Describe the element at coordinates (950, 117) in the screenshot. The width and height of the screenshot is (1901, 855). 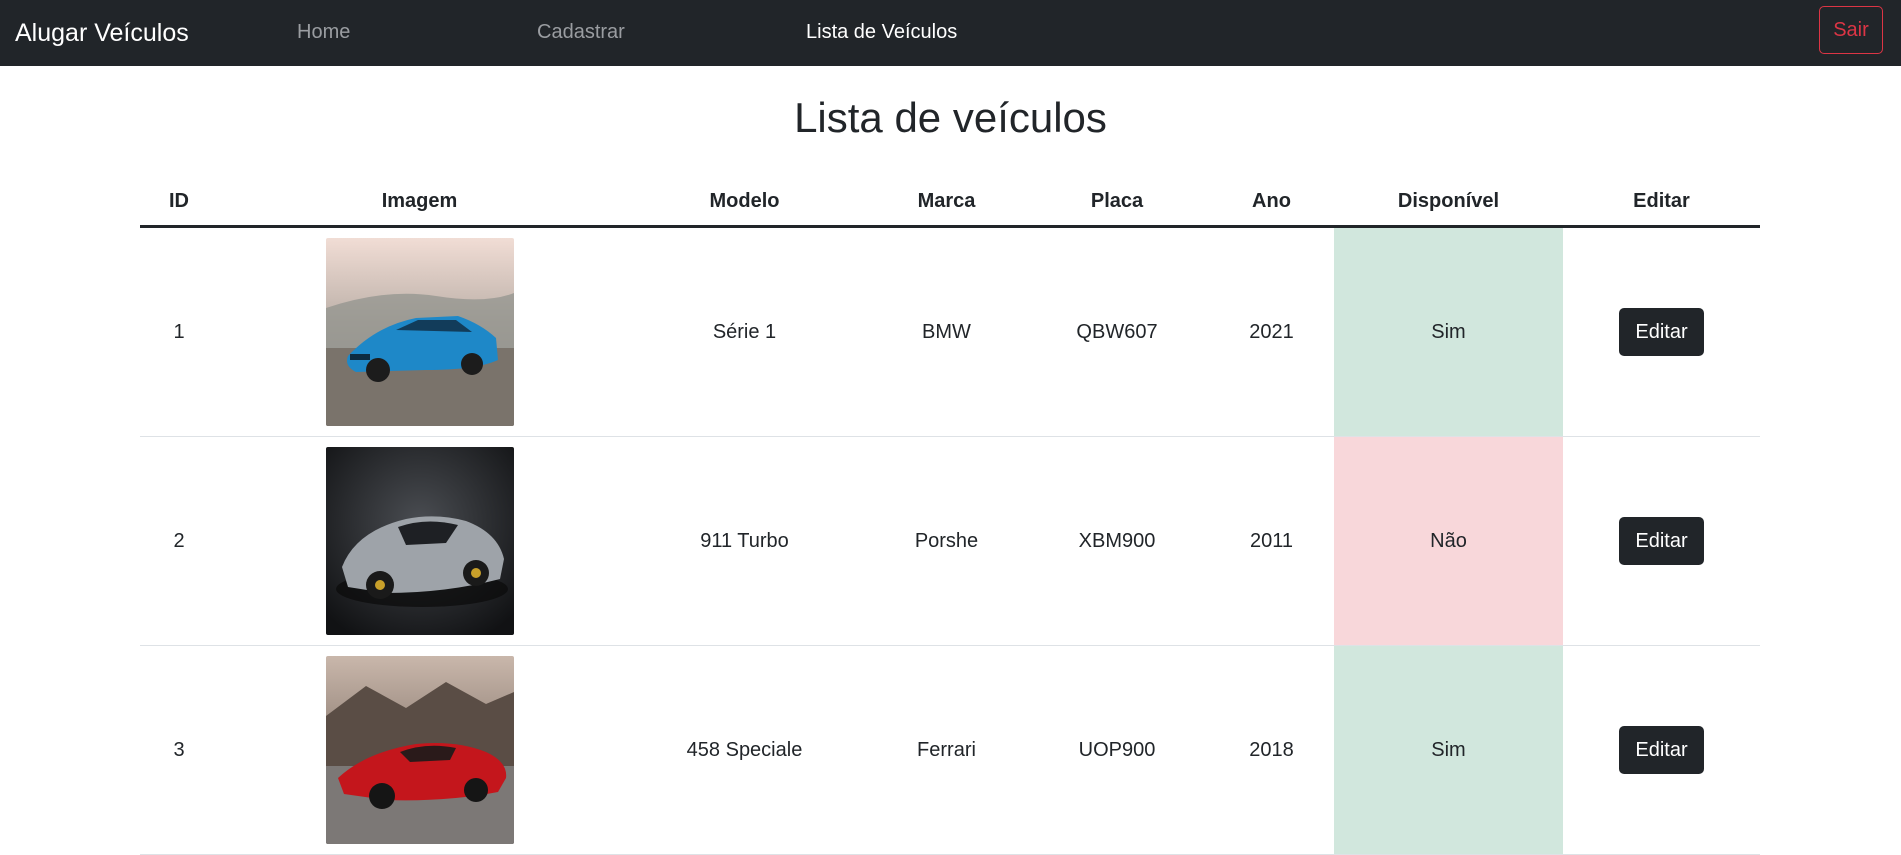
I see `page-title: Lista de veículos` at that location.